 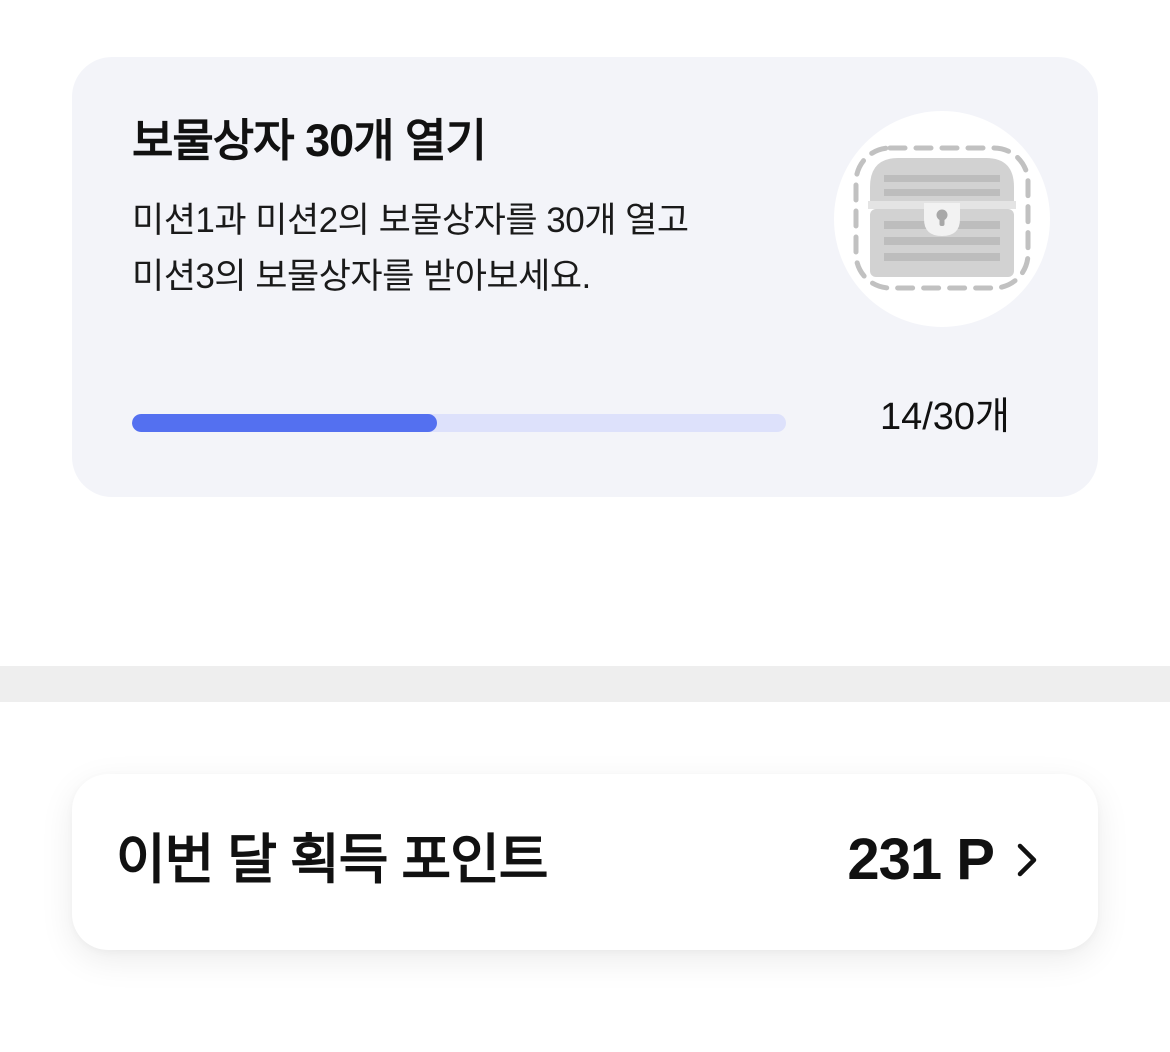 I want to click on treasure-chest-badge, so click(x=942, y=219).